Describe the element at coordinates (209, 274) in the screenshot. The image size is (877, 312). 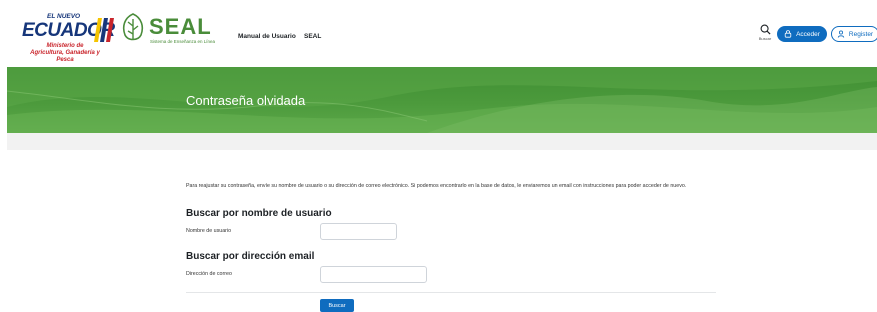
I see `email-label: Dirección de correo` at that location.